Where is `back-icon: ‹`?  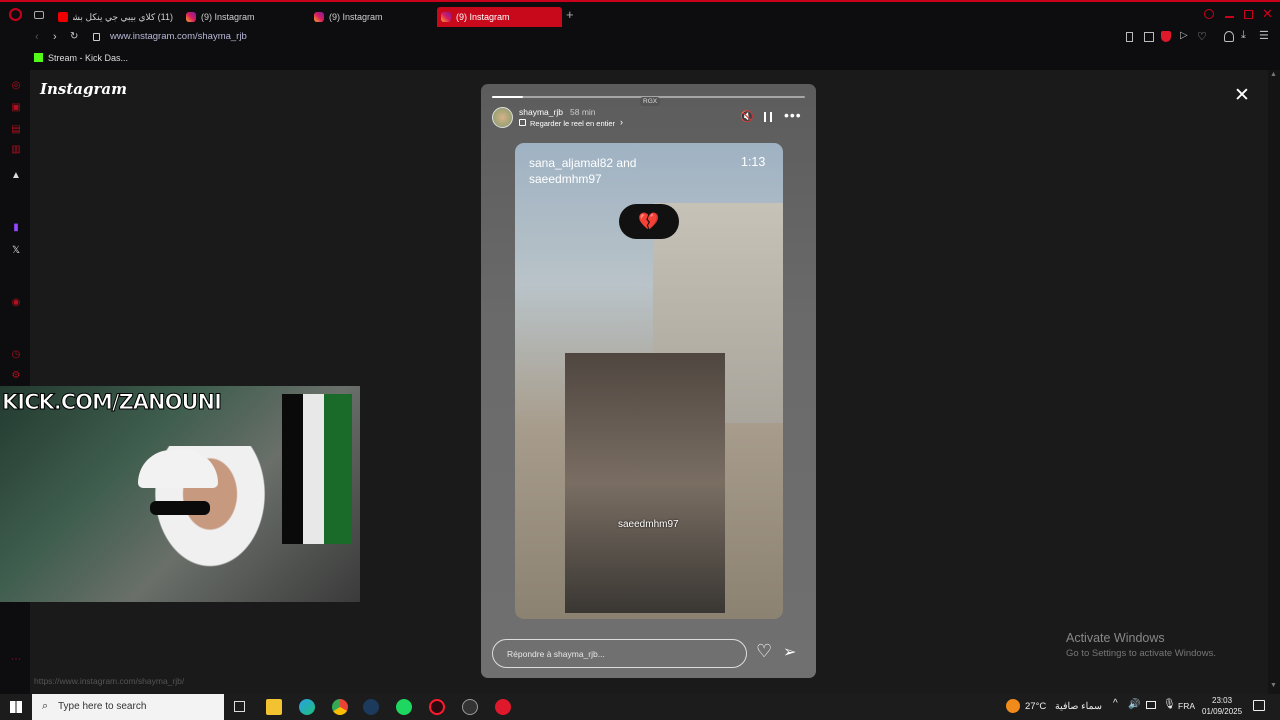
back-icon: ‹ is located at coordinates (37, 37).